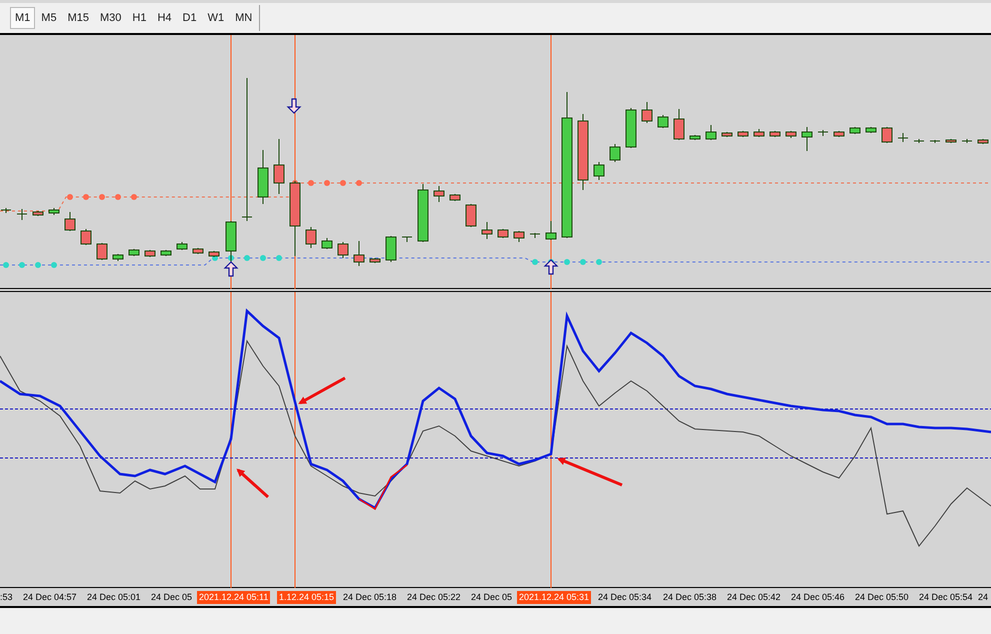 This screenshot has height=634, width=991. I want to click on time-label: 24 Dec 04:57, so click(50, 597).